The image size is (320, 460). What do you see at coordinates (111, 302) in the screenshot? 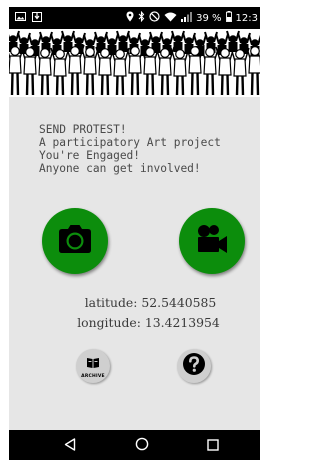
I see `latitude-label: latitude:` at bounding box center [111, 302].